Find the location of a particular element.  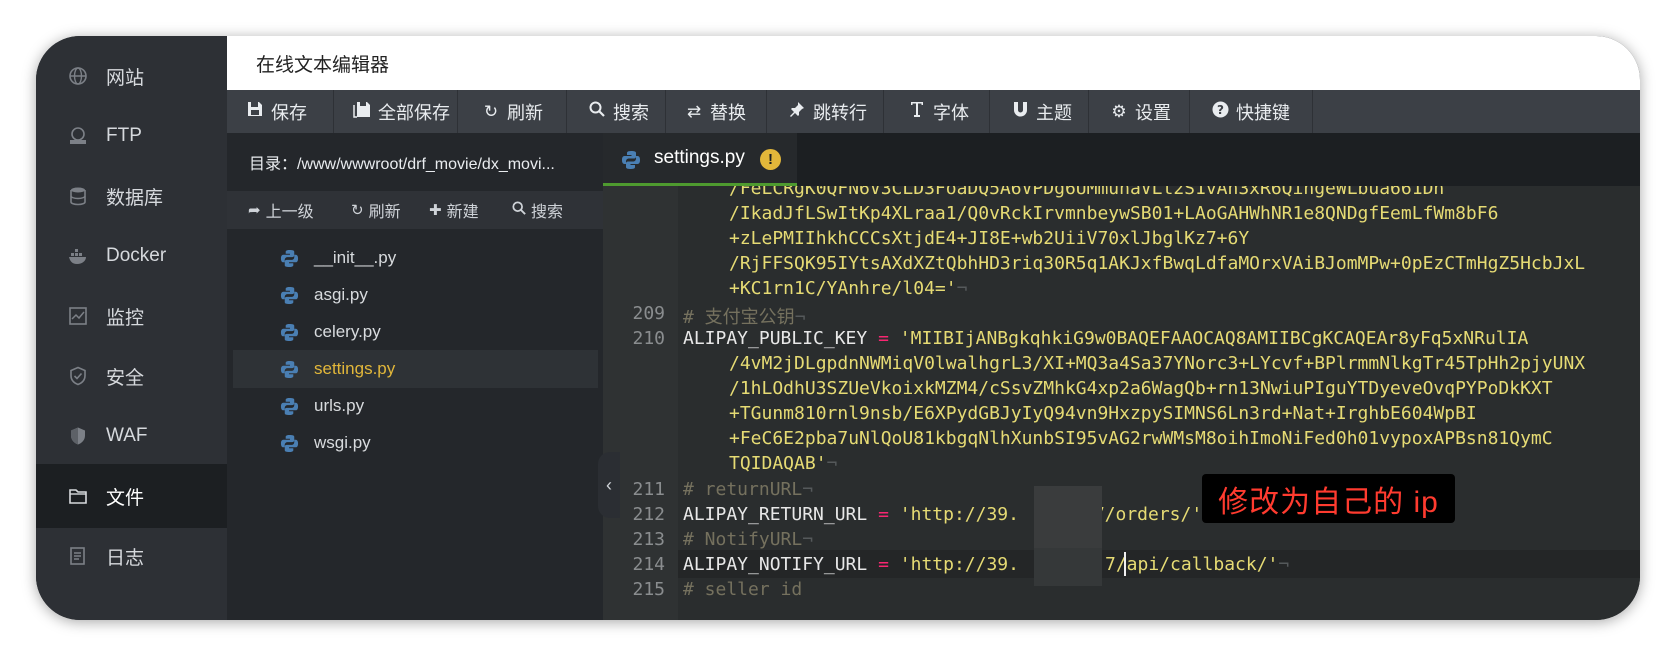

nav-item-logs: 日志 is located at coordinates (131, 556).